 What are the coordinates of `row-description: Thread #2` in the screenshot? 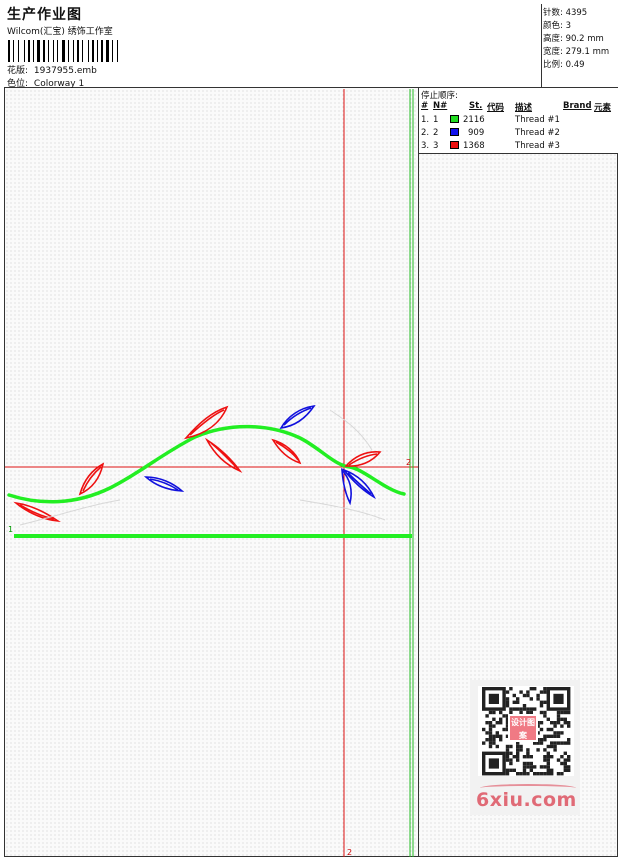 It's located at (537, 133).